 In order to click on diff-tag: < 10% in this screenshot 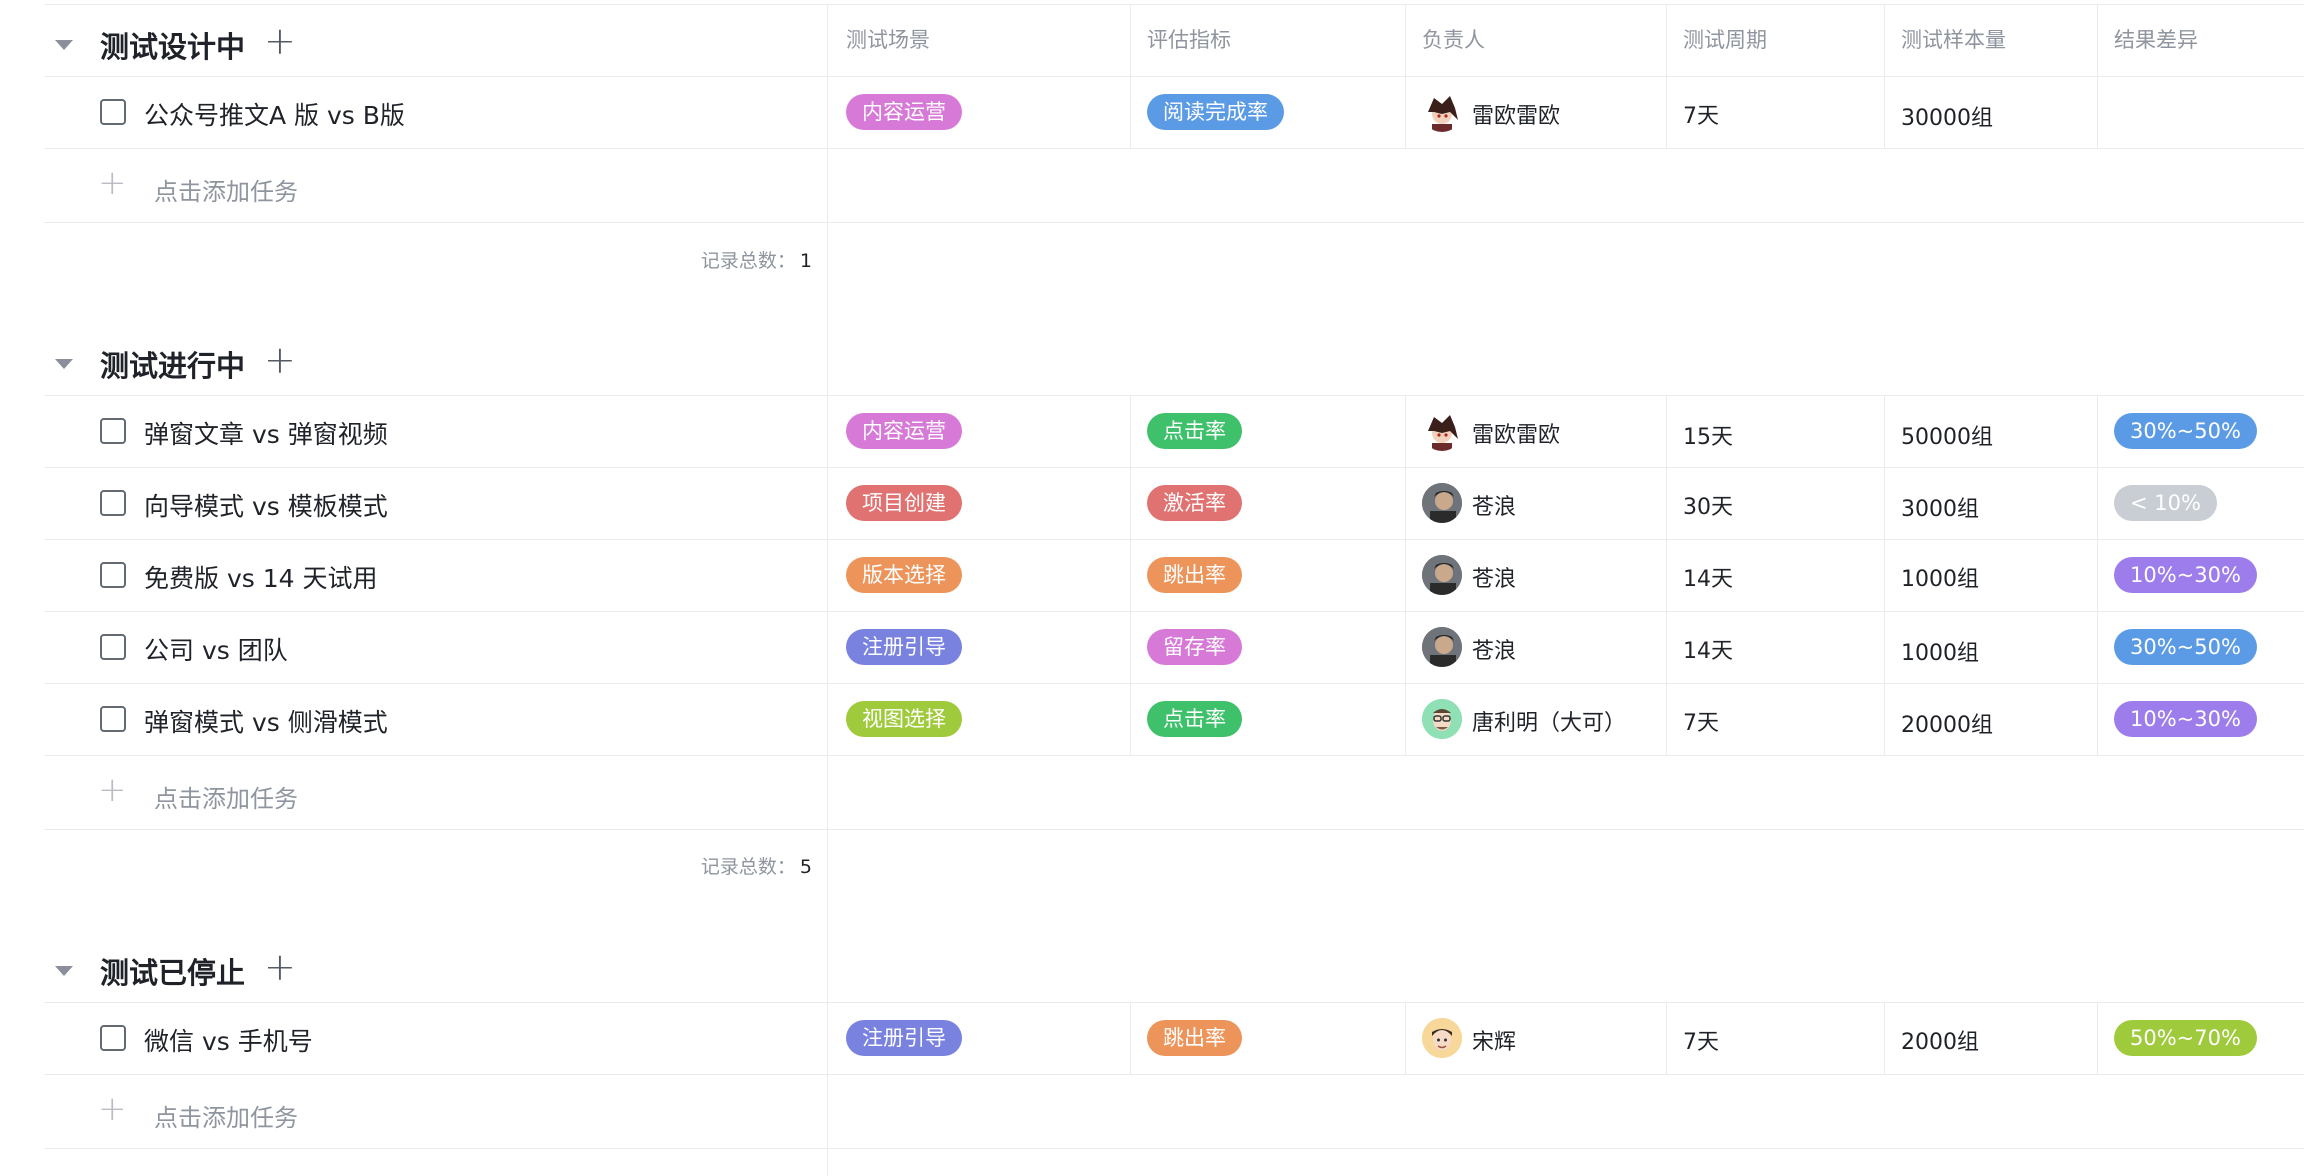, I will do `click(2165, 503)`.